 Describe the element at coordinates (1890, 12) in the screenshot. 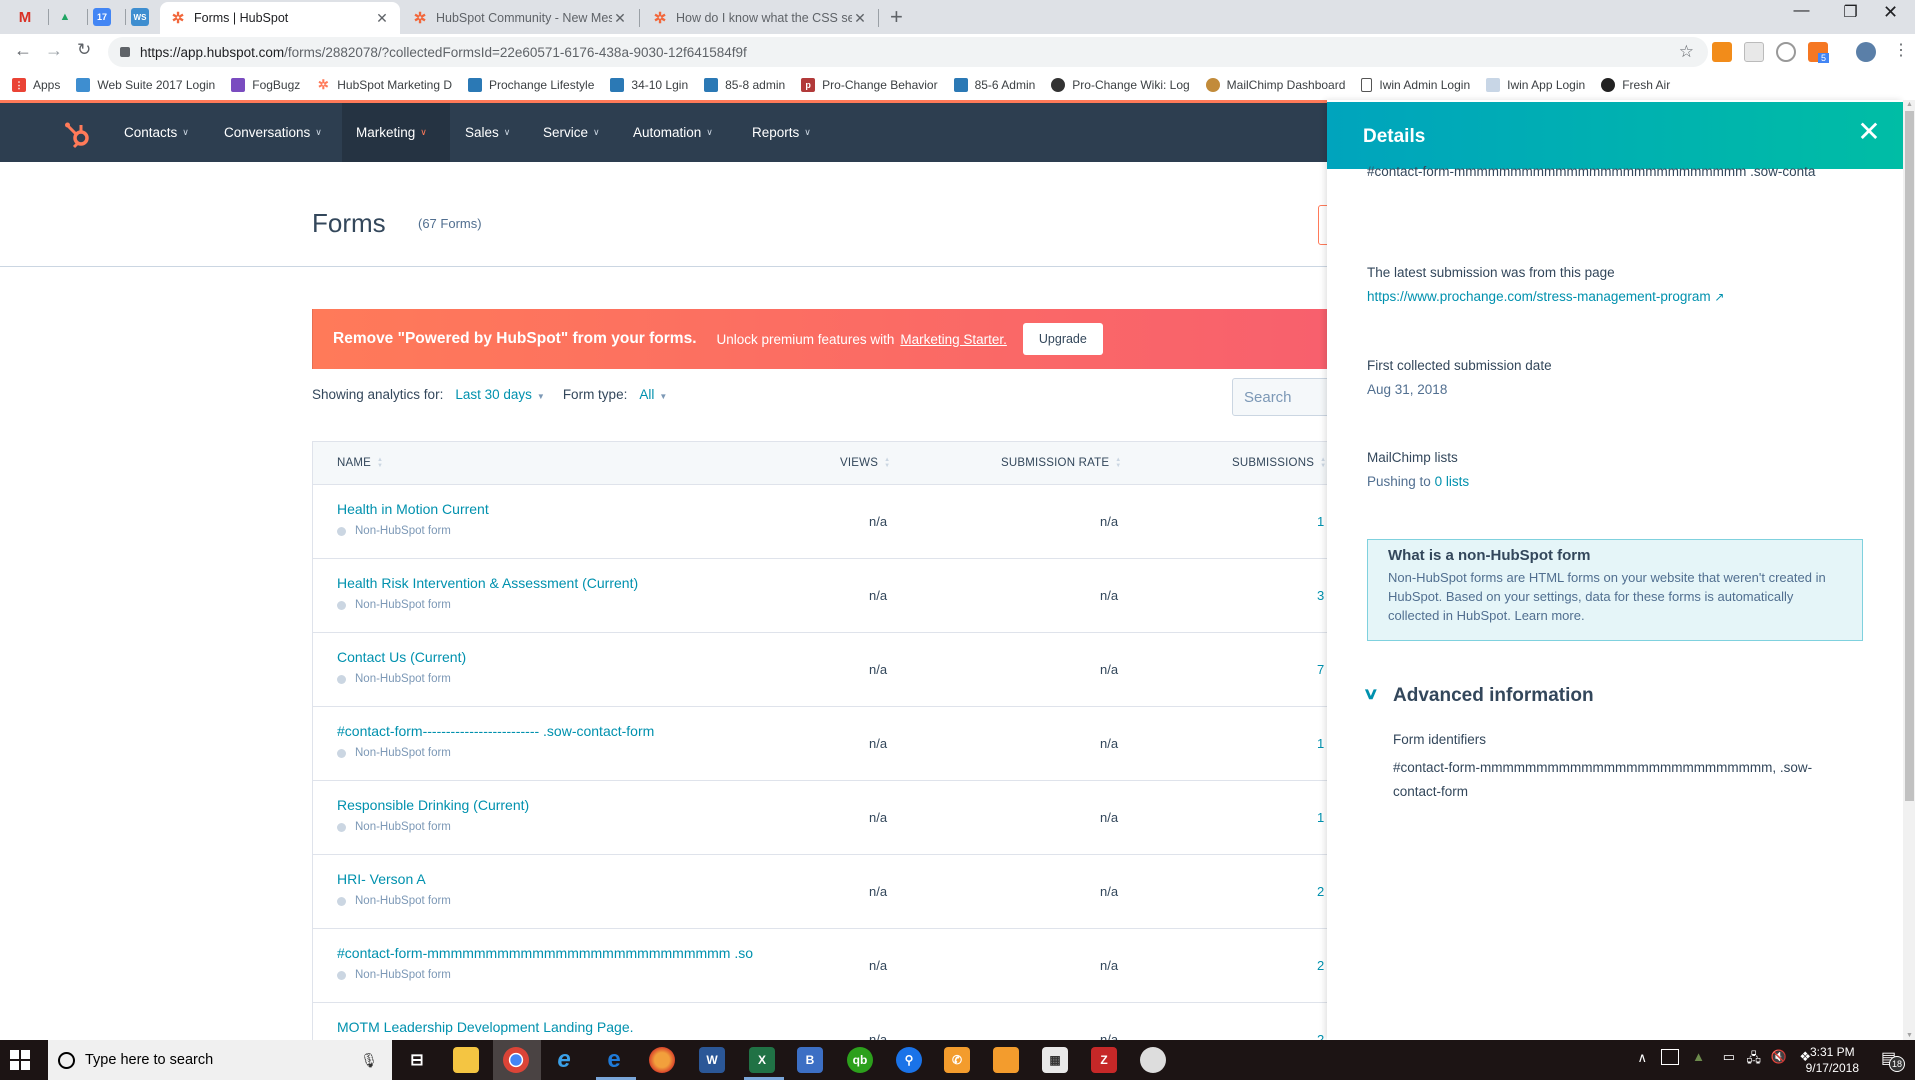

I see `close-window-button: ✕` at that location.